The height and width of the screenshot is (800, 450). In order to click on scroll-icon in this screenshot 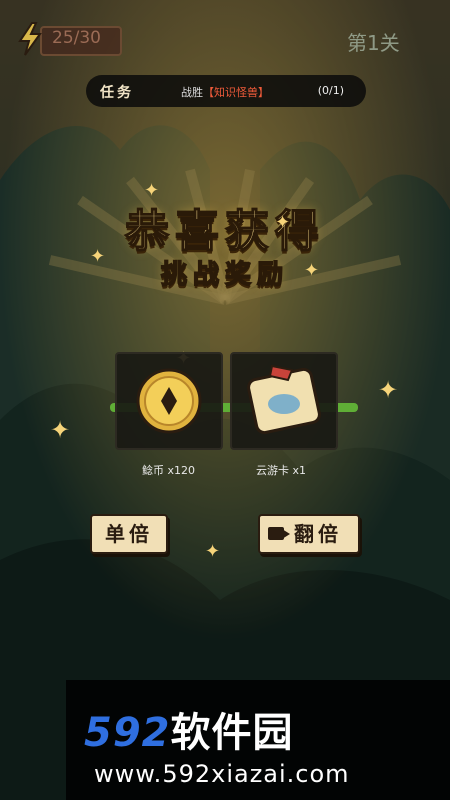, I will do `click(284, 399)`.